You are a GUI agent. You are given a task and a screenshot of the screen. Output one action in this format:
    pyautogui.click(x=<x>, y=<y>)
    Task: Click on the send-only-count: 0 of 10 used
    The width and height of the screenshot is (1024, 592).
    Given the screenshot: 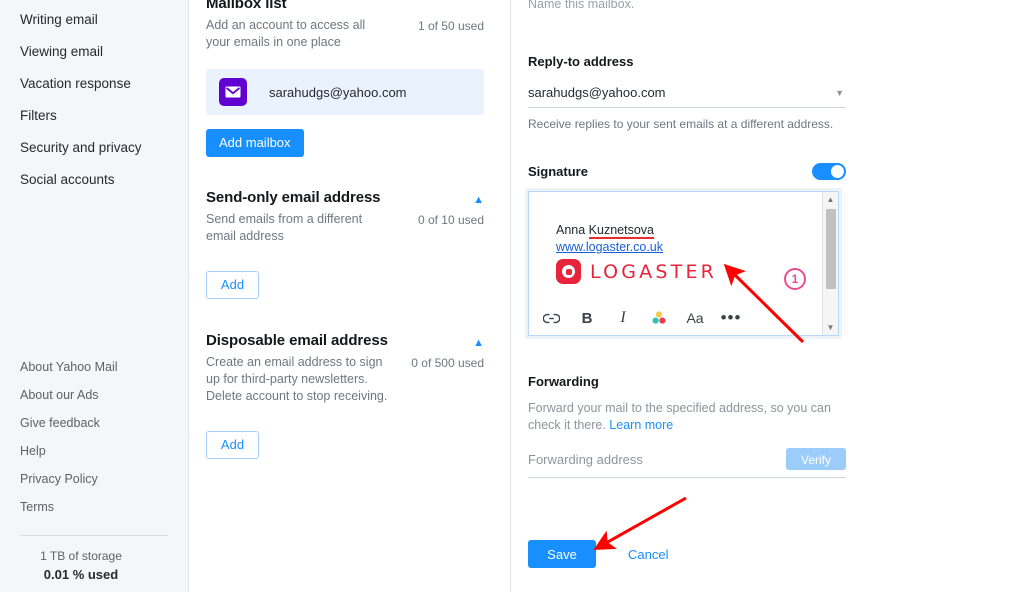 What is the action you would take?
    pyautogui.click(x=450, y=220)
    